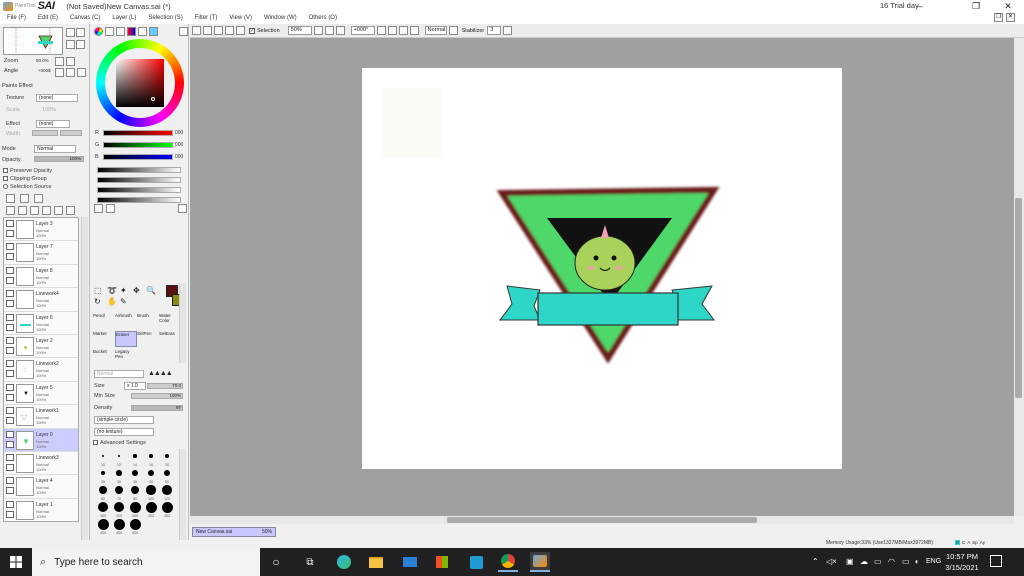 This screenshot has width=1024, height=576. I want to click on brush-size-preset: 20, so click(167, 459).